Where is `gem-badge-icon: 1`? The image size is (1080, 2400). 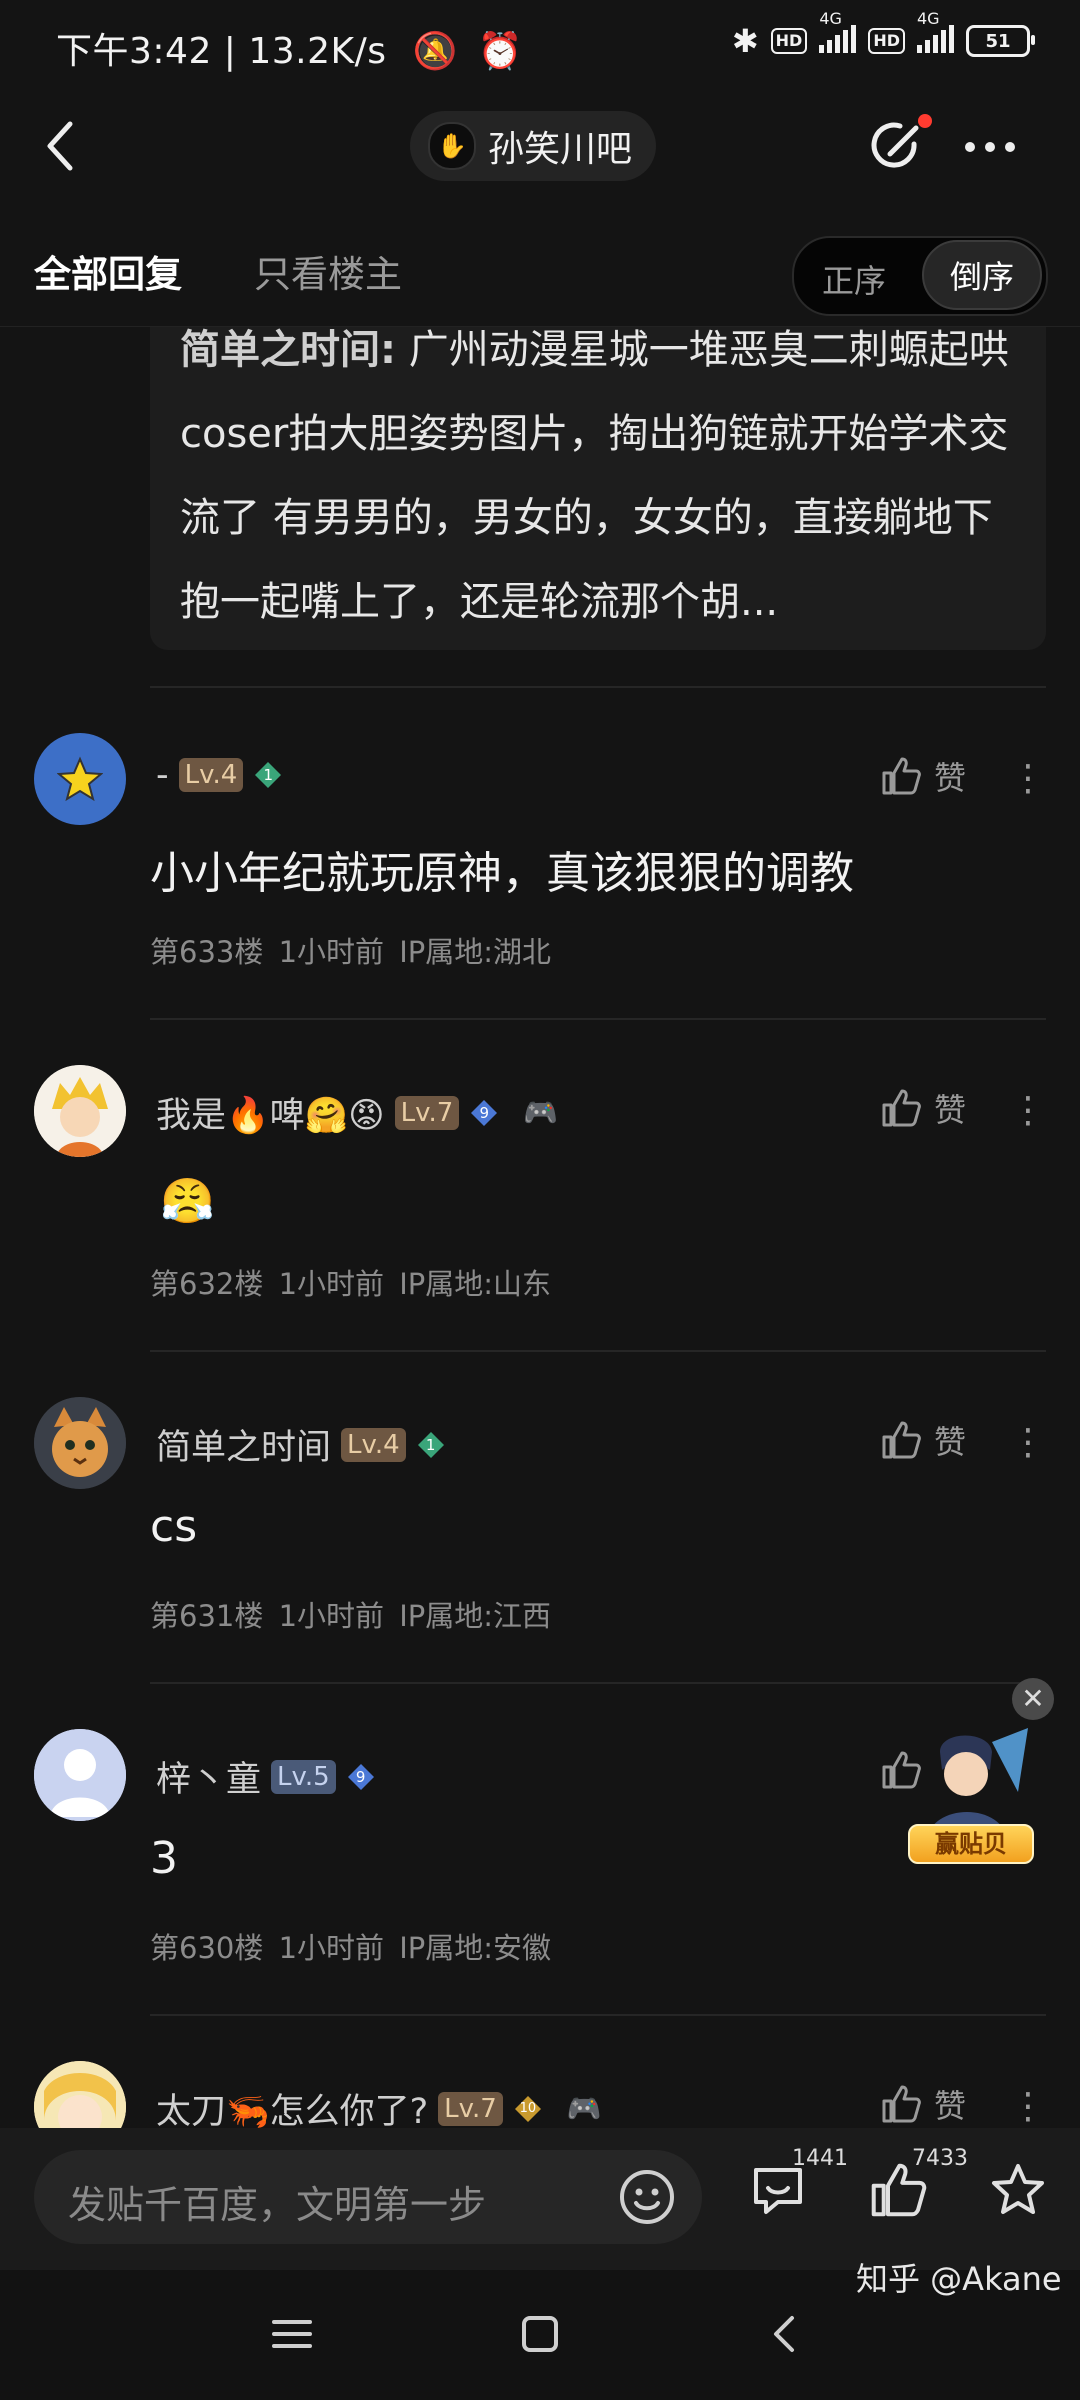
gem-badge-icon: 1 is located at coordinates (268, 775).